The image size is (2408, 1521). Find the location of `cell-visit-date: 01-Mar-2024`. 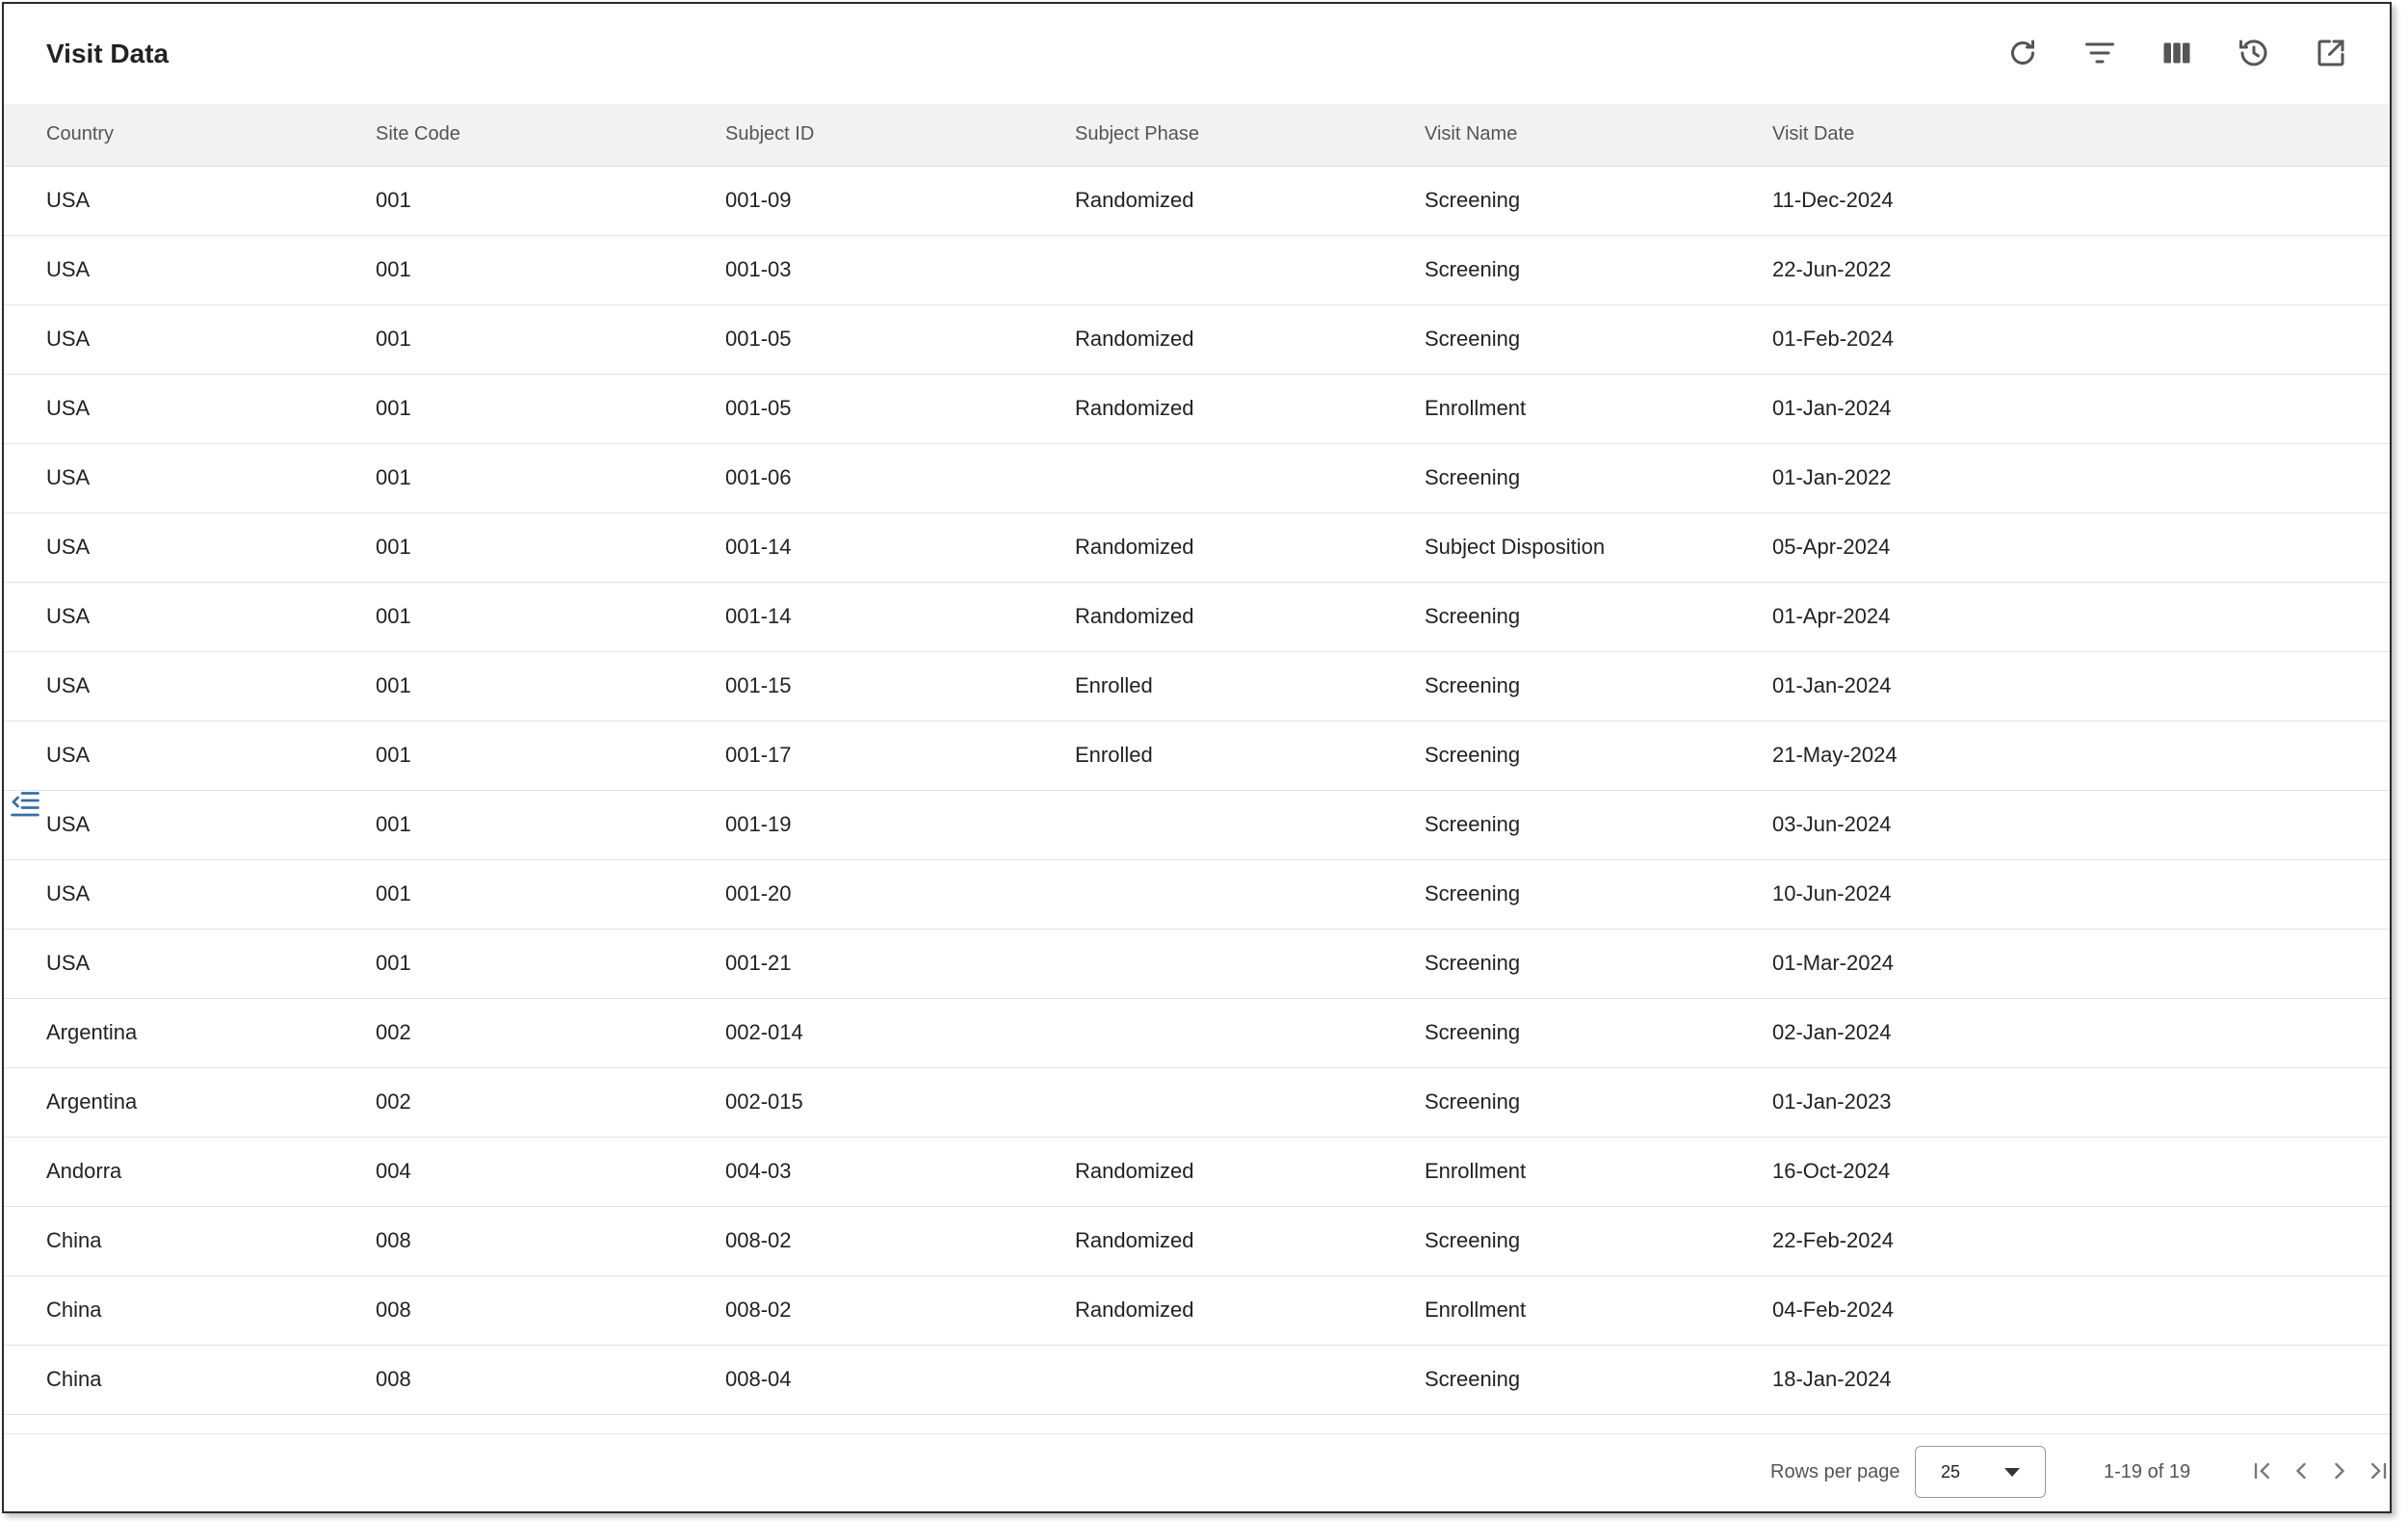

cell-visit-date: 01-Mar-2024 is located at coordinates (2060, 964).